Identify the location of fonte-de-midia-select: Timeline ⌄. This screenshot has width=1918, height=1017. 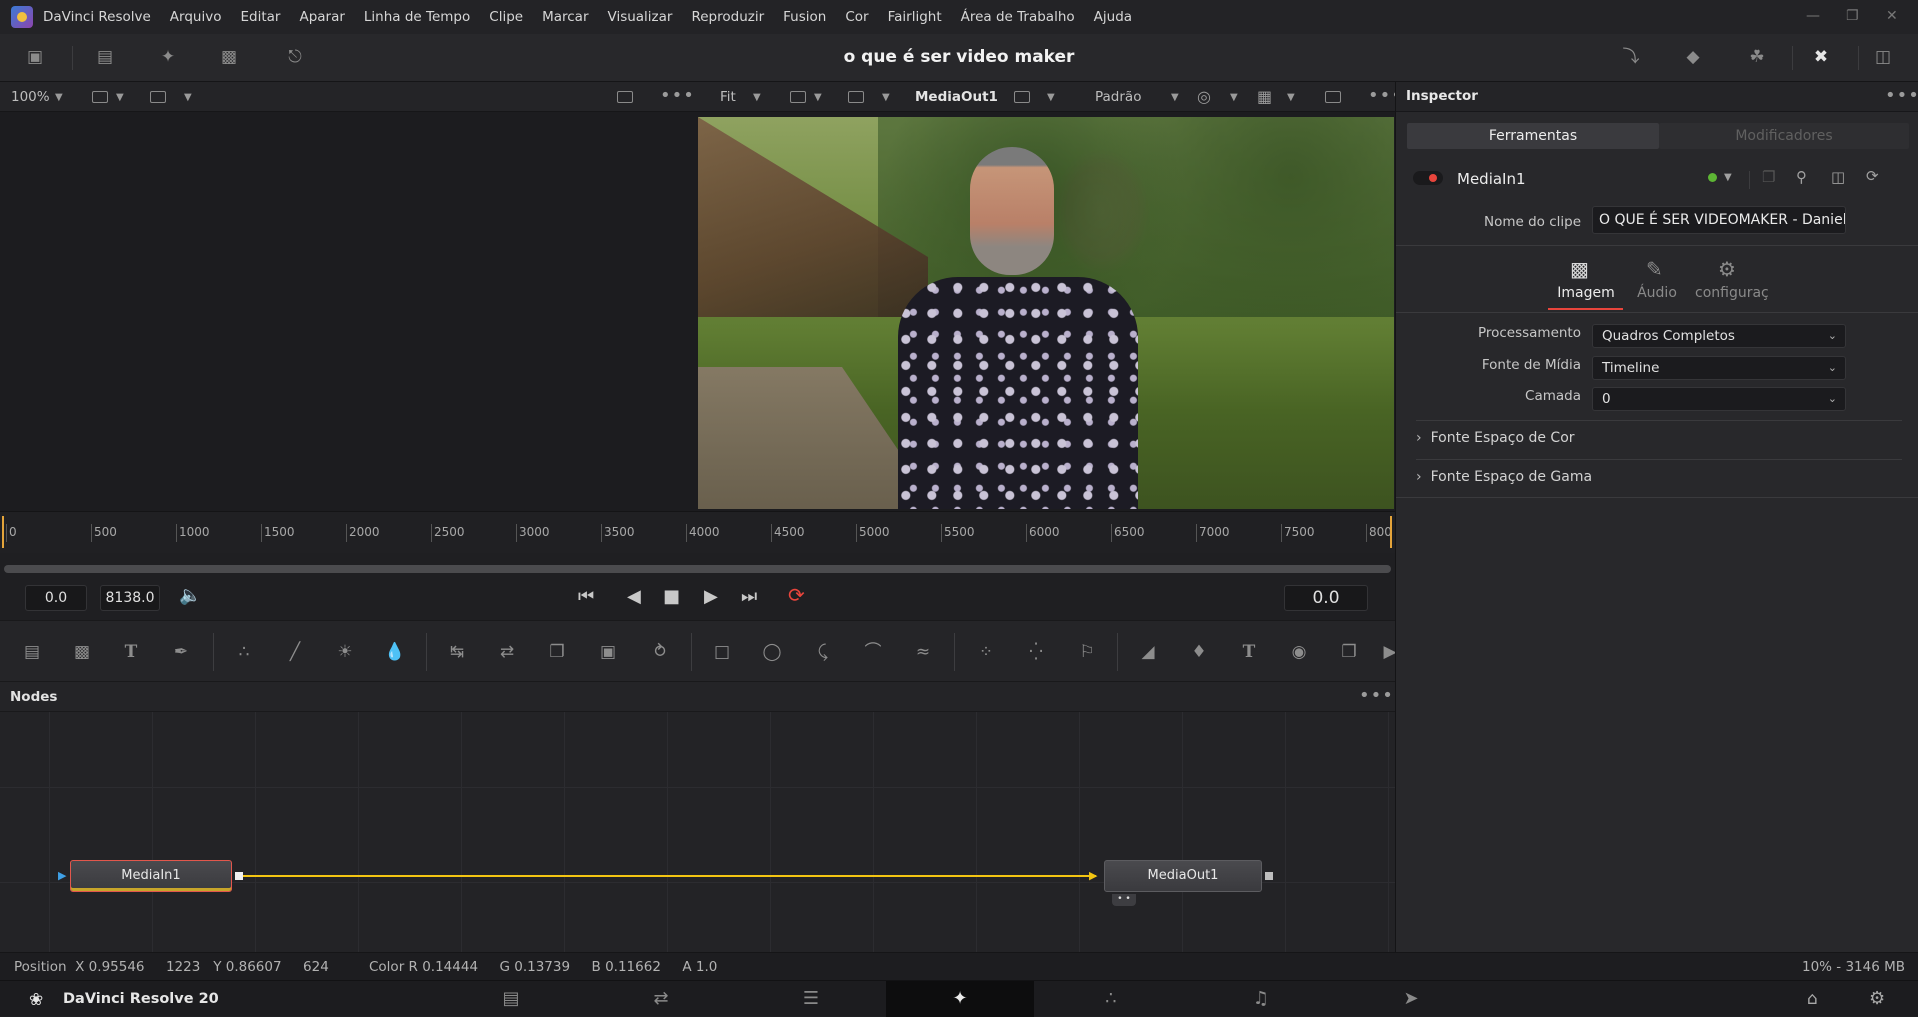
(1719, 368).